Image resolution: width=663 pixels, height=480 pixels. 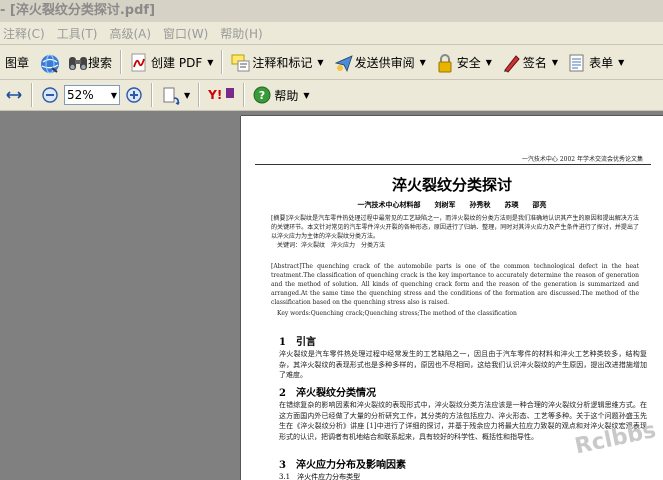 I want to click on binoculars-icon, so click(x=77, y=62).